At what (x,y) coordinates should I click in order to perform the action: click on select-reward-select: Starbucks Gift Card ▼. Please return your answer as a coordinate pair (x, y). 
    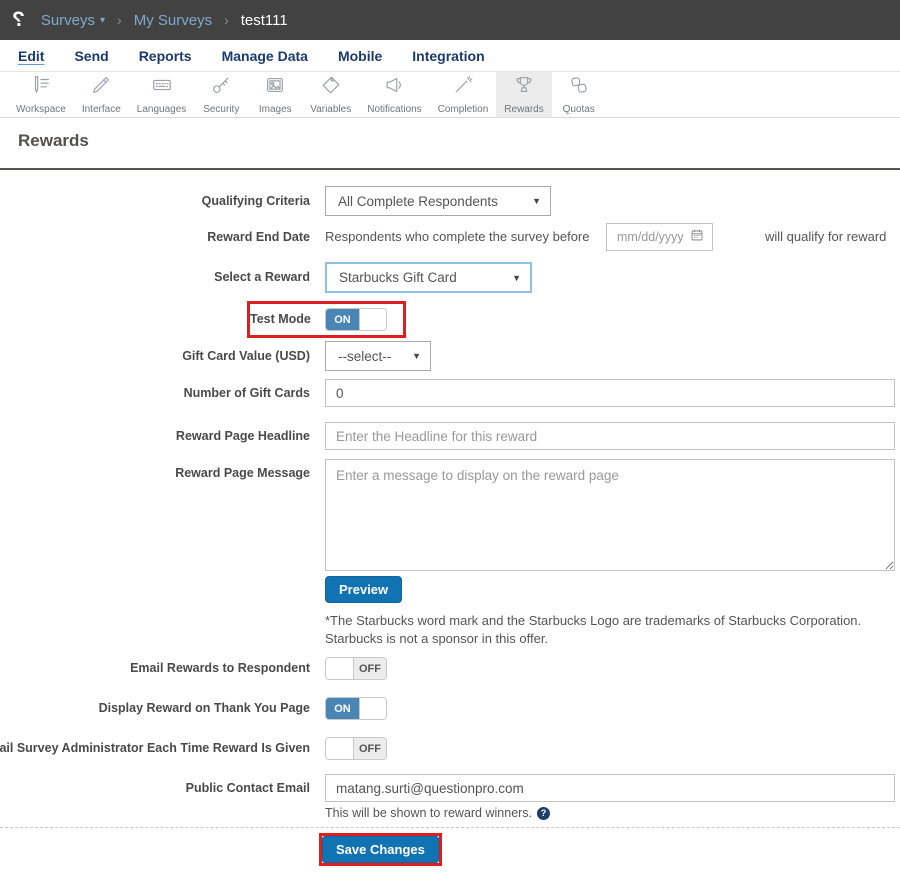
    Looking at the image, I should click on (428, 277).